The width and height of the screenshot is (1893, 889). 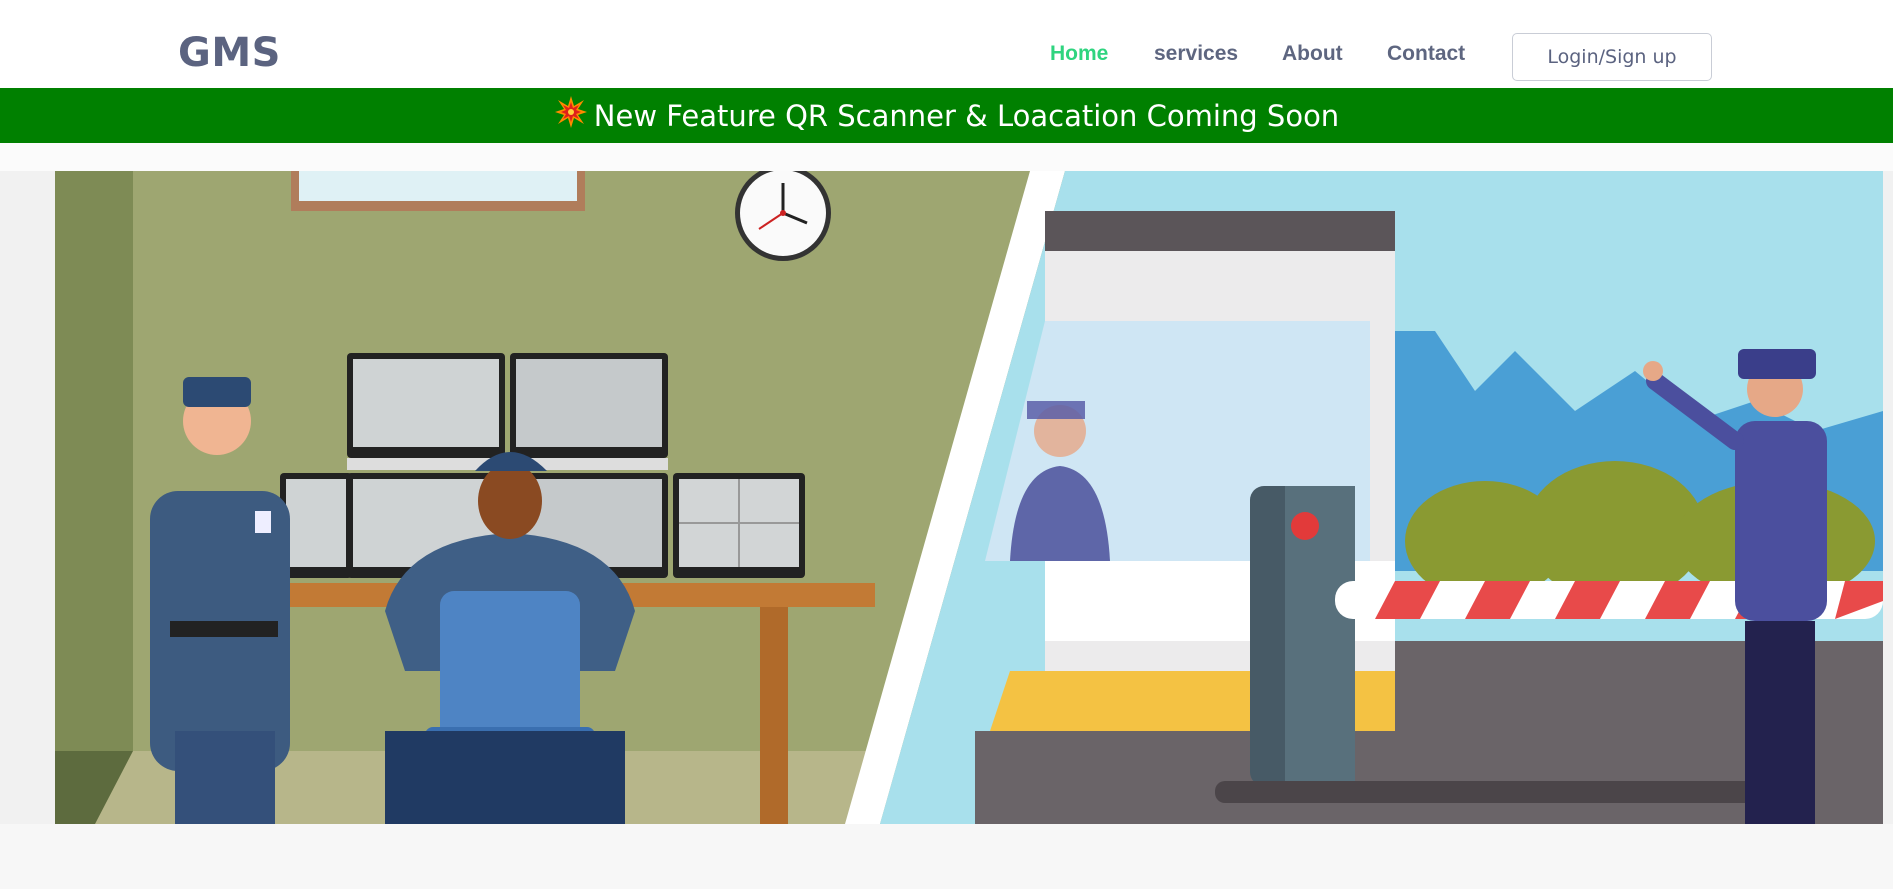 What do you see at coordinates (229, 53) in the screenshot?
I see `brand-logo: GMS` at bounding box center [229, 53].